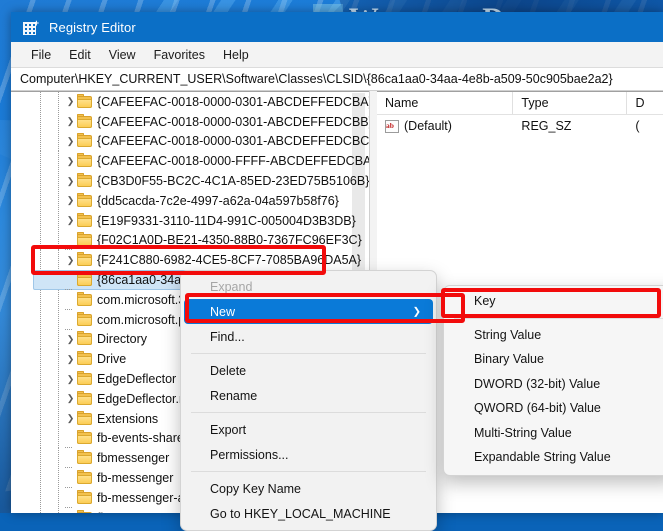  I want to click on tree-item: ❯ {F241C880-6982-4CE5-8CF7-7085BA96DA5A}, so click(190, 260).